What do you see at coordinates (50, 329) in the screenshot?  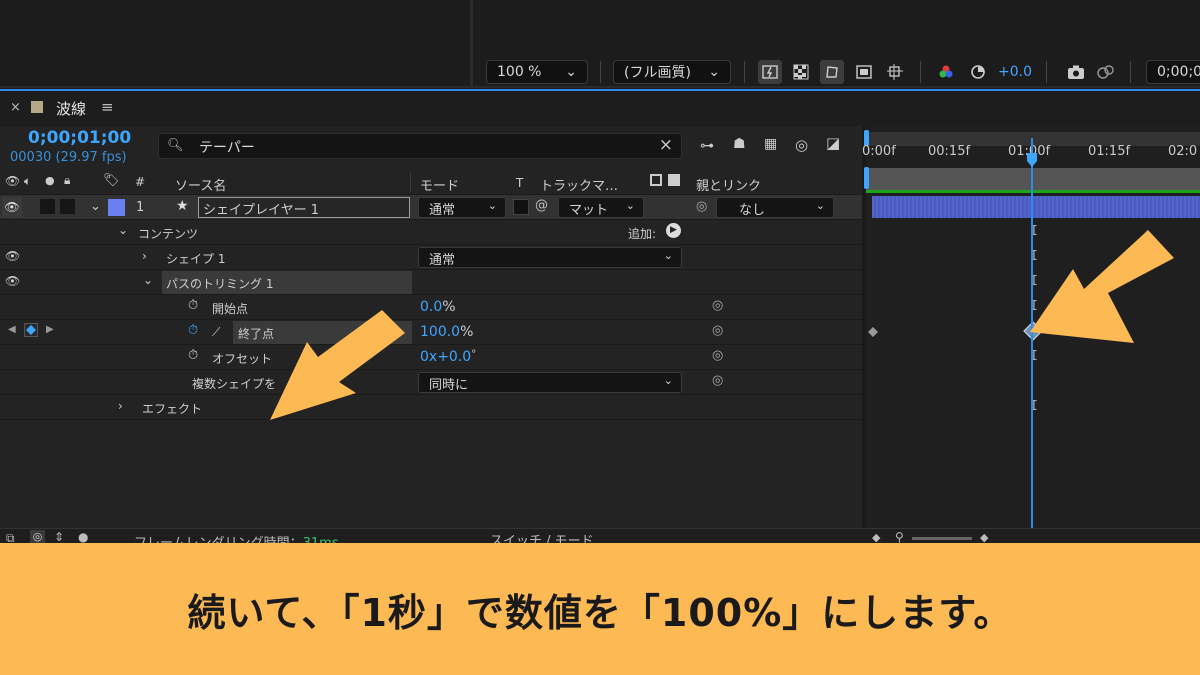 I see `next-keyframe-icon: ▶` at bounding box center [50, 329].